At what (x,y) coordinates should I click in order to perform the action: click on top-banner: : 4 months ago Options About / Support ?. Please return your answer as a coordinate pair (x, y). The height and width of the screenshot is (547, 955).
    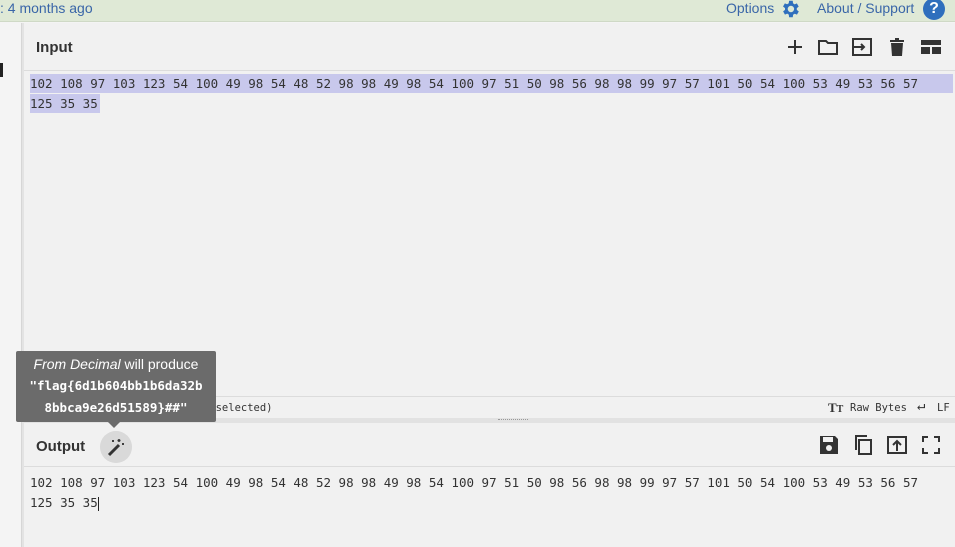
    Looking at the image, I should click on (477, 11).